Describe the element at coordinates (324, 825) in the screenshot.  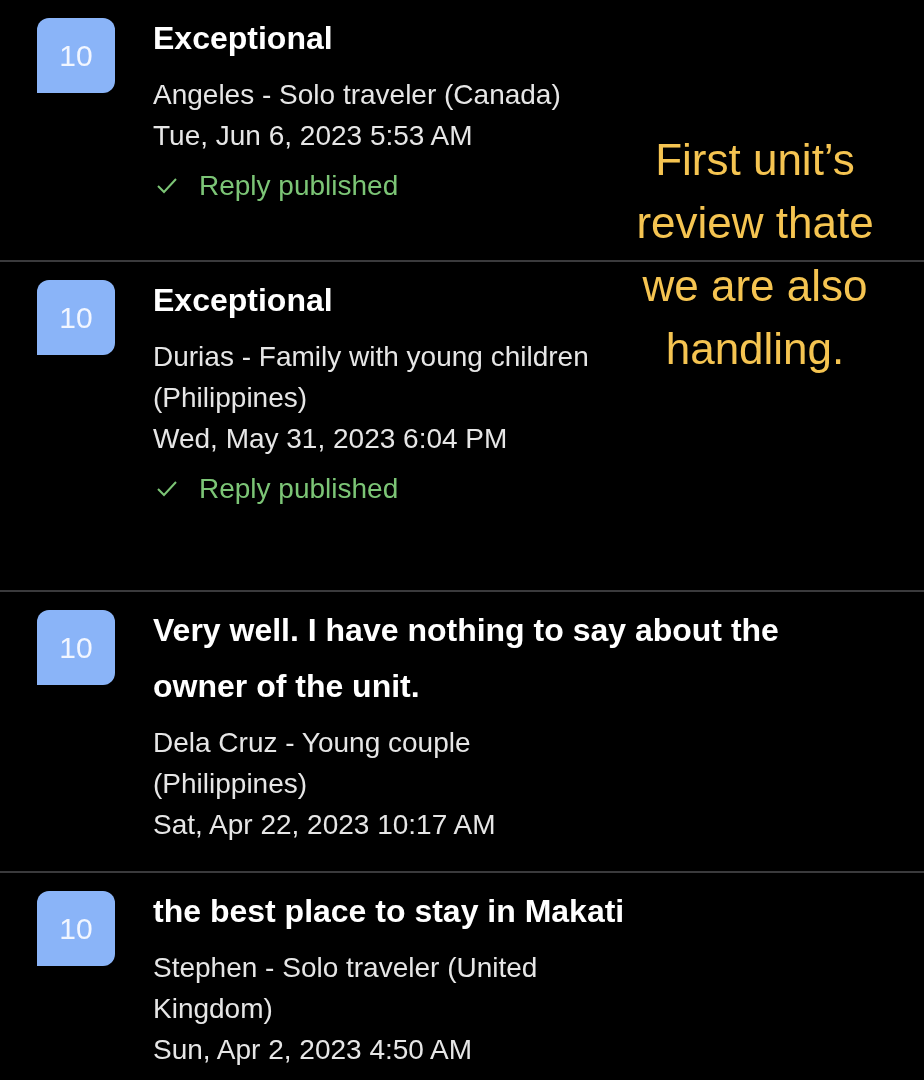
I see `review-date: Sat, Apr 22, 2023 10:17 AM` at that location.